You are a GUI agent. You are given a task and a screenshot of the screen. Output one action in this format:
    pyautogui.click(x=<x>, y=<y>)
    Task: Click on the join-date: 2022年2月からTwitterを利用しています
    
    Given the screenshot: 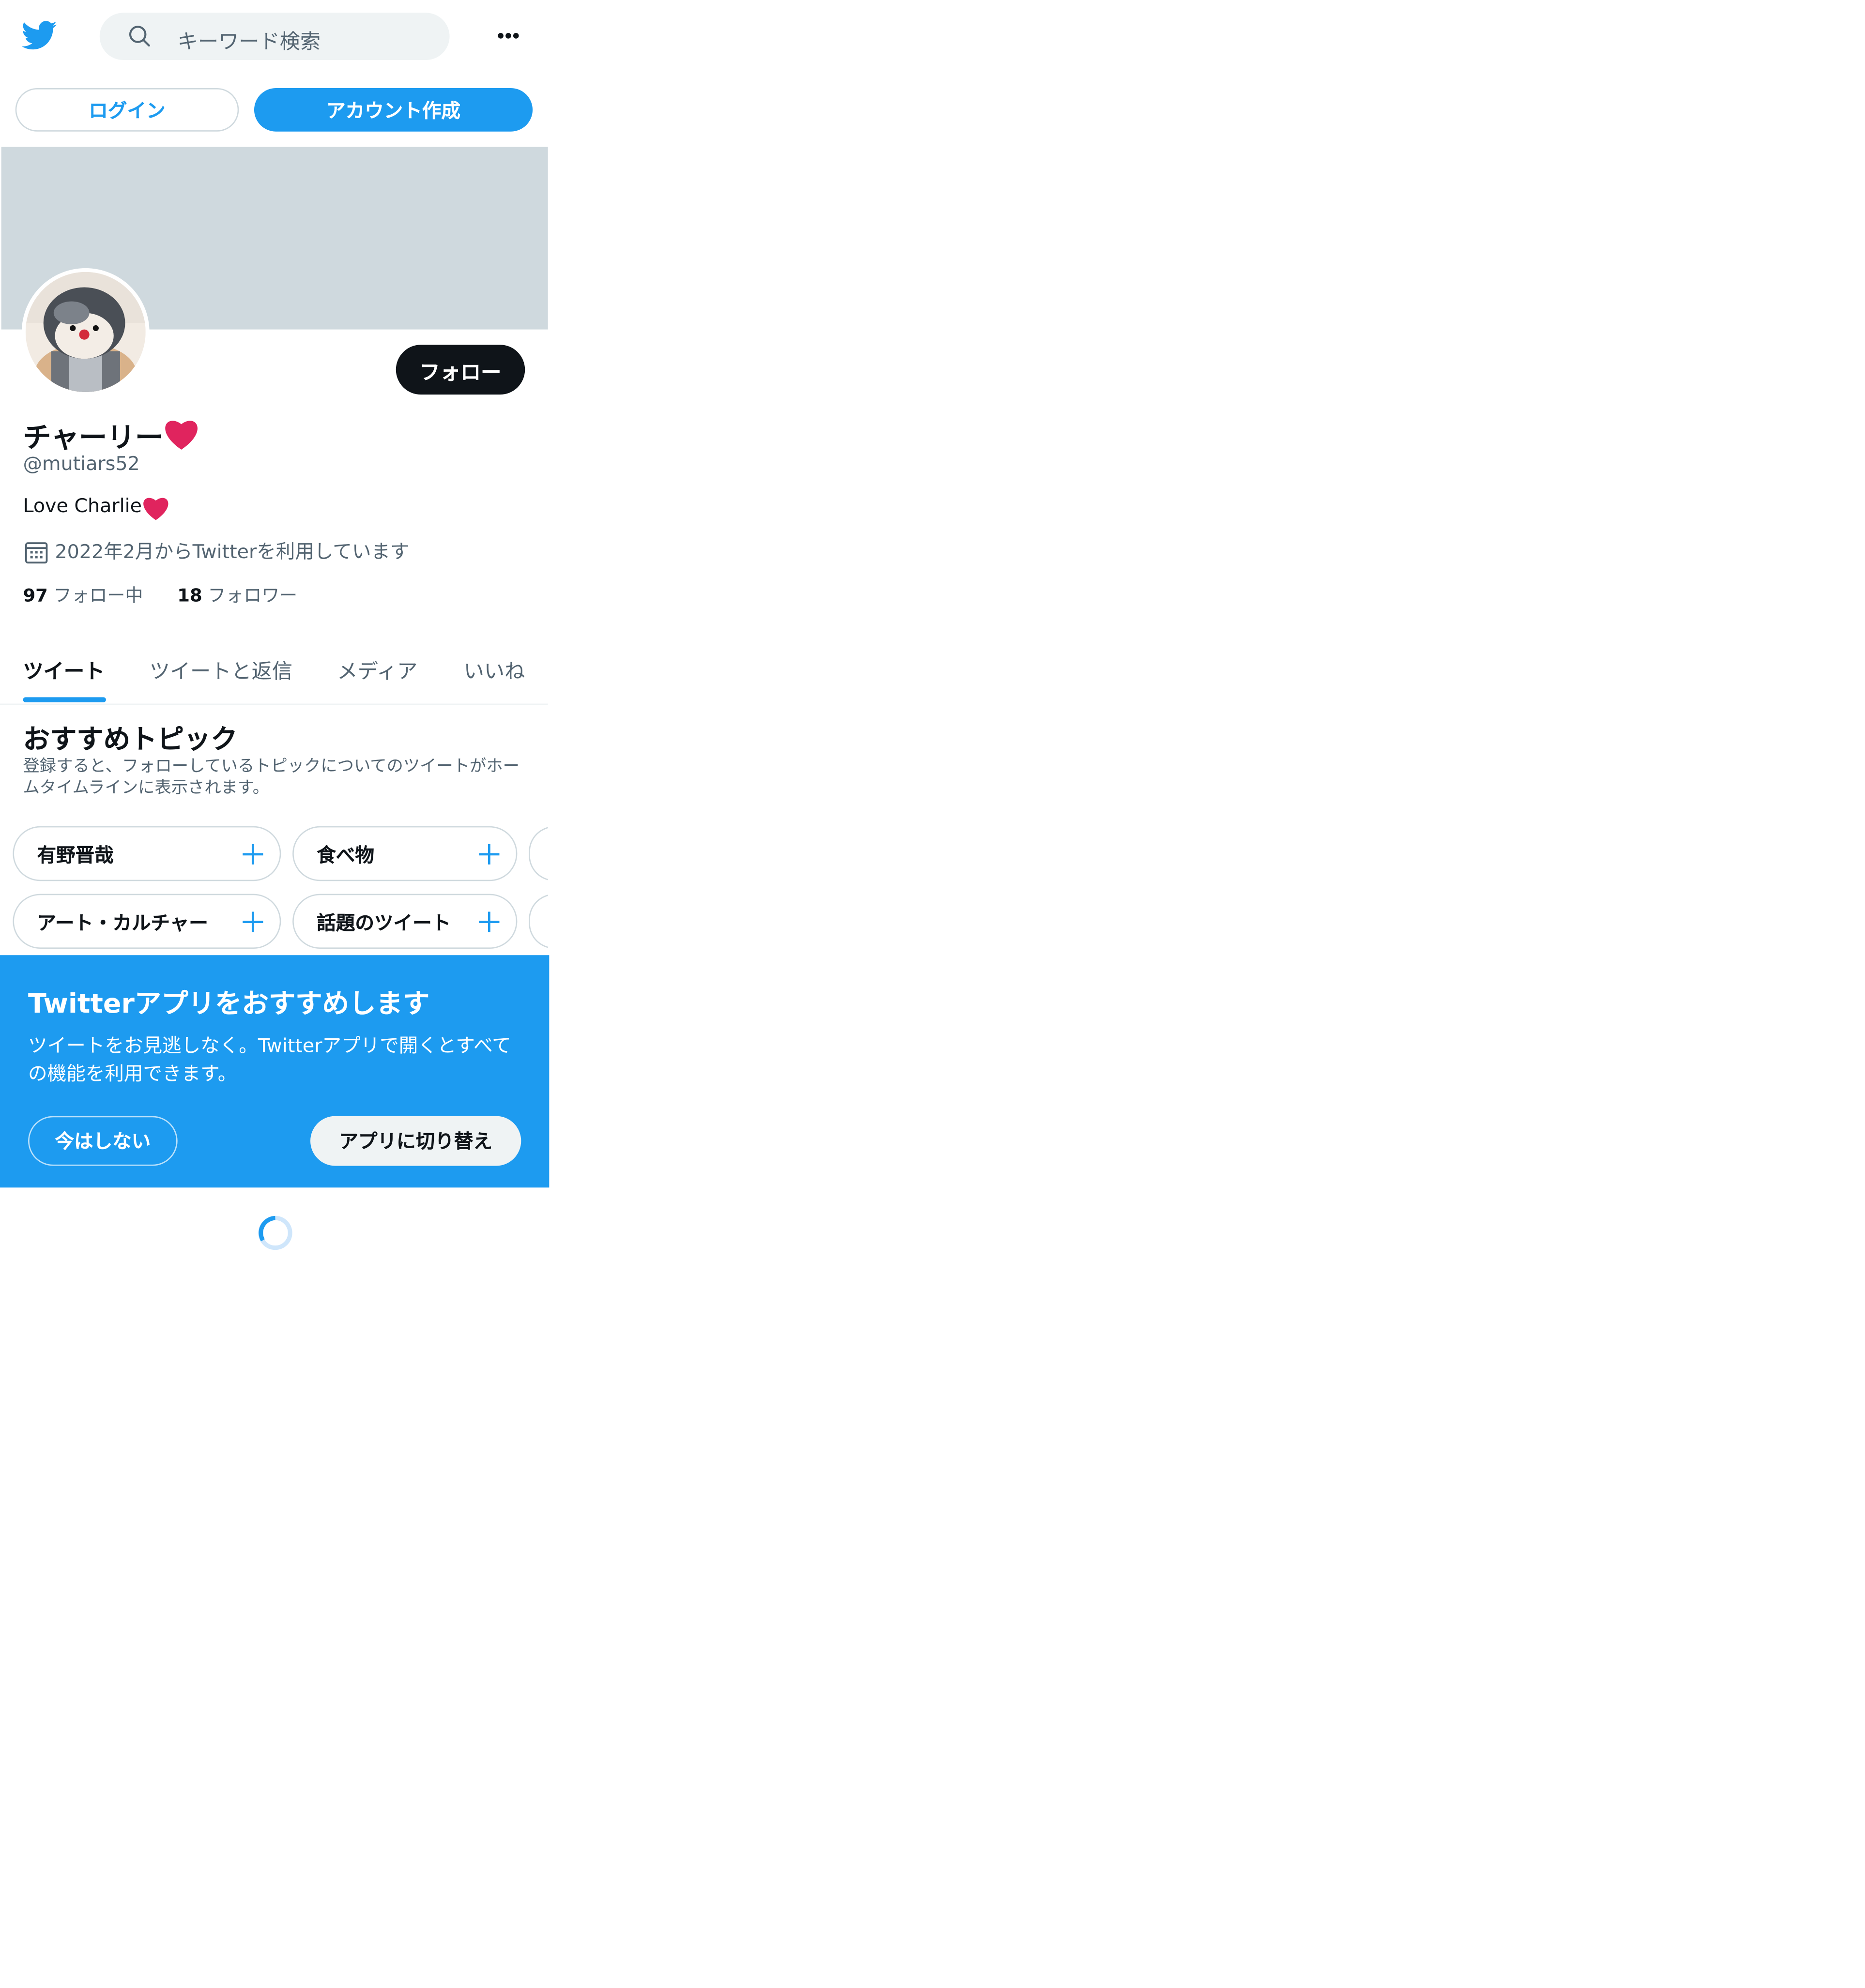 What is the action you would take?
    pyautogui.click(x=233, y=551)
    